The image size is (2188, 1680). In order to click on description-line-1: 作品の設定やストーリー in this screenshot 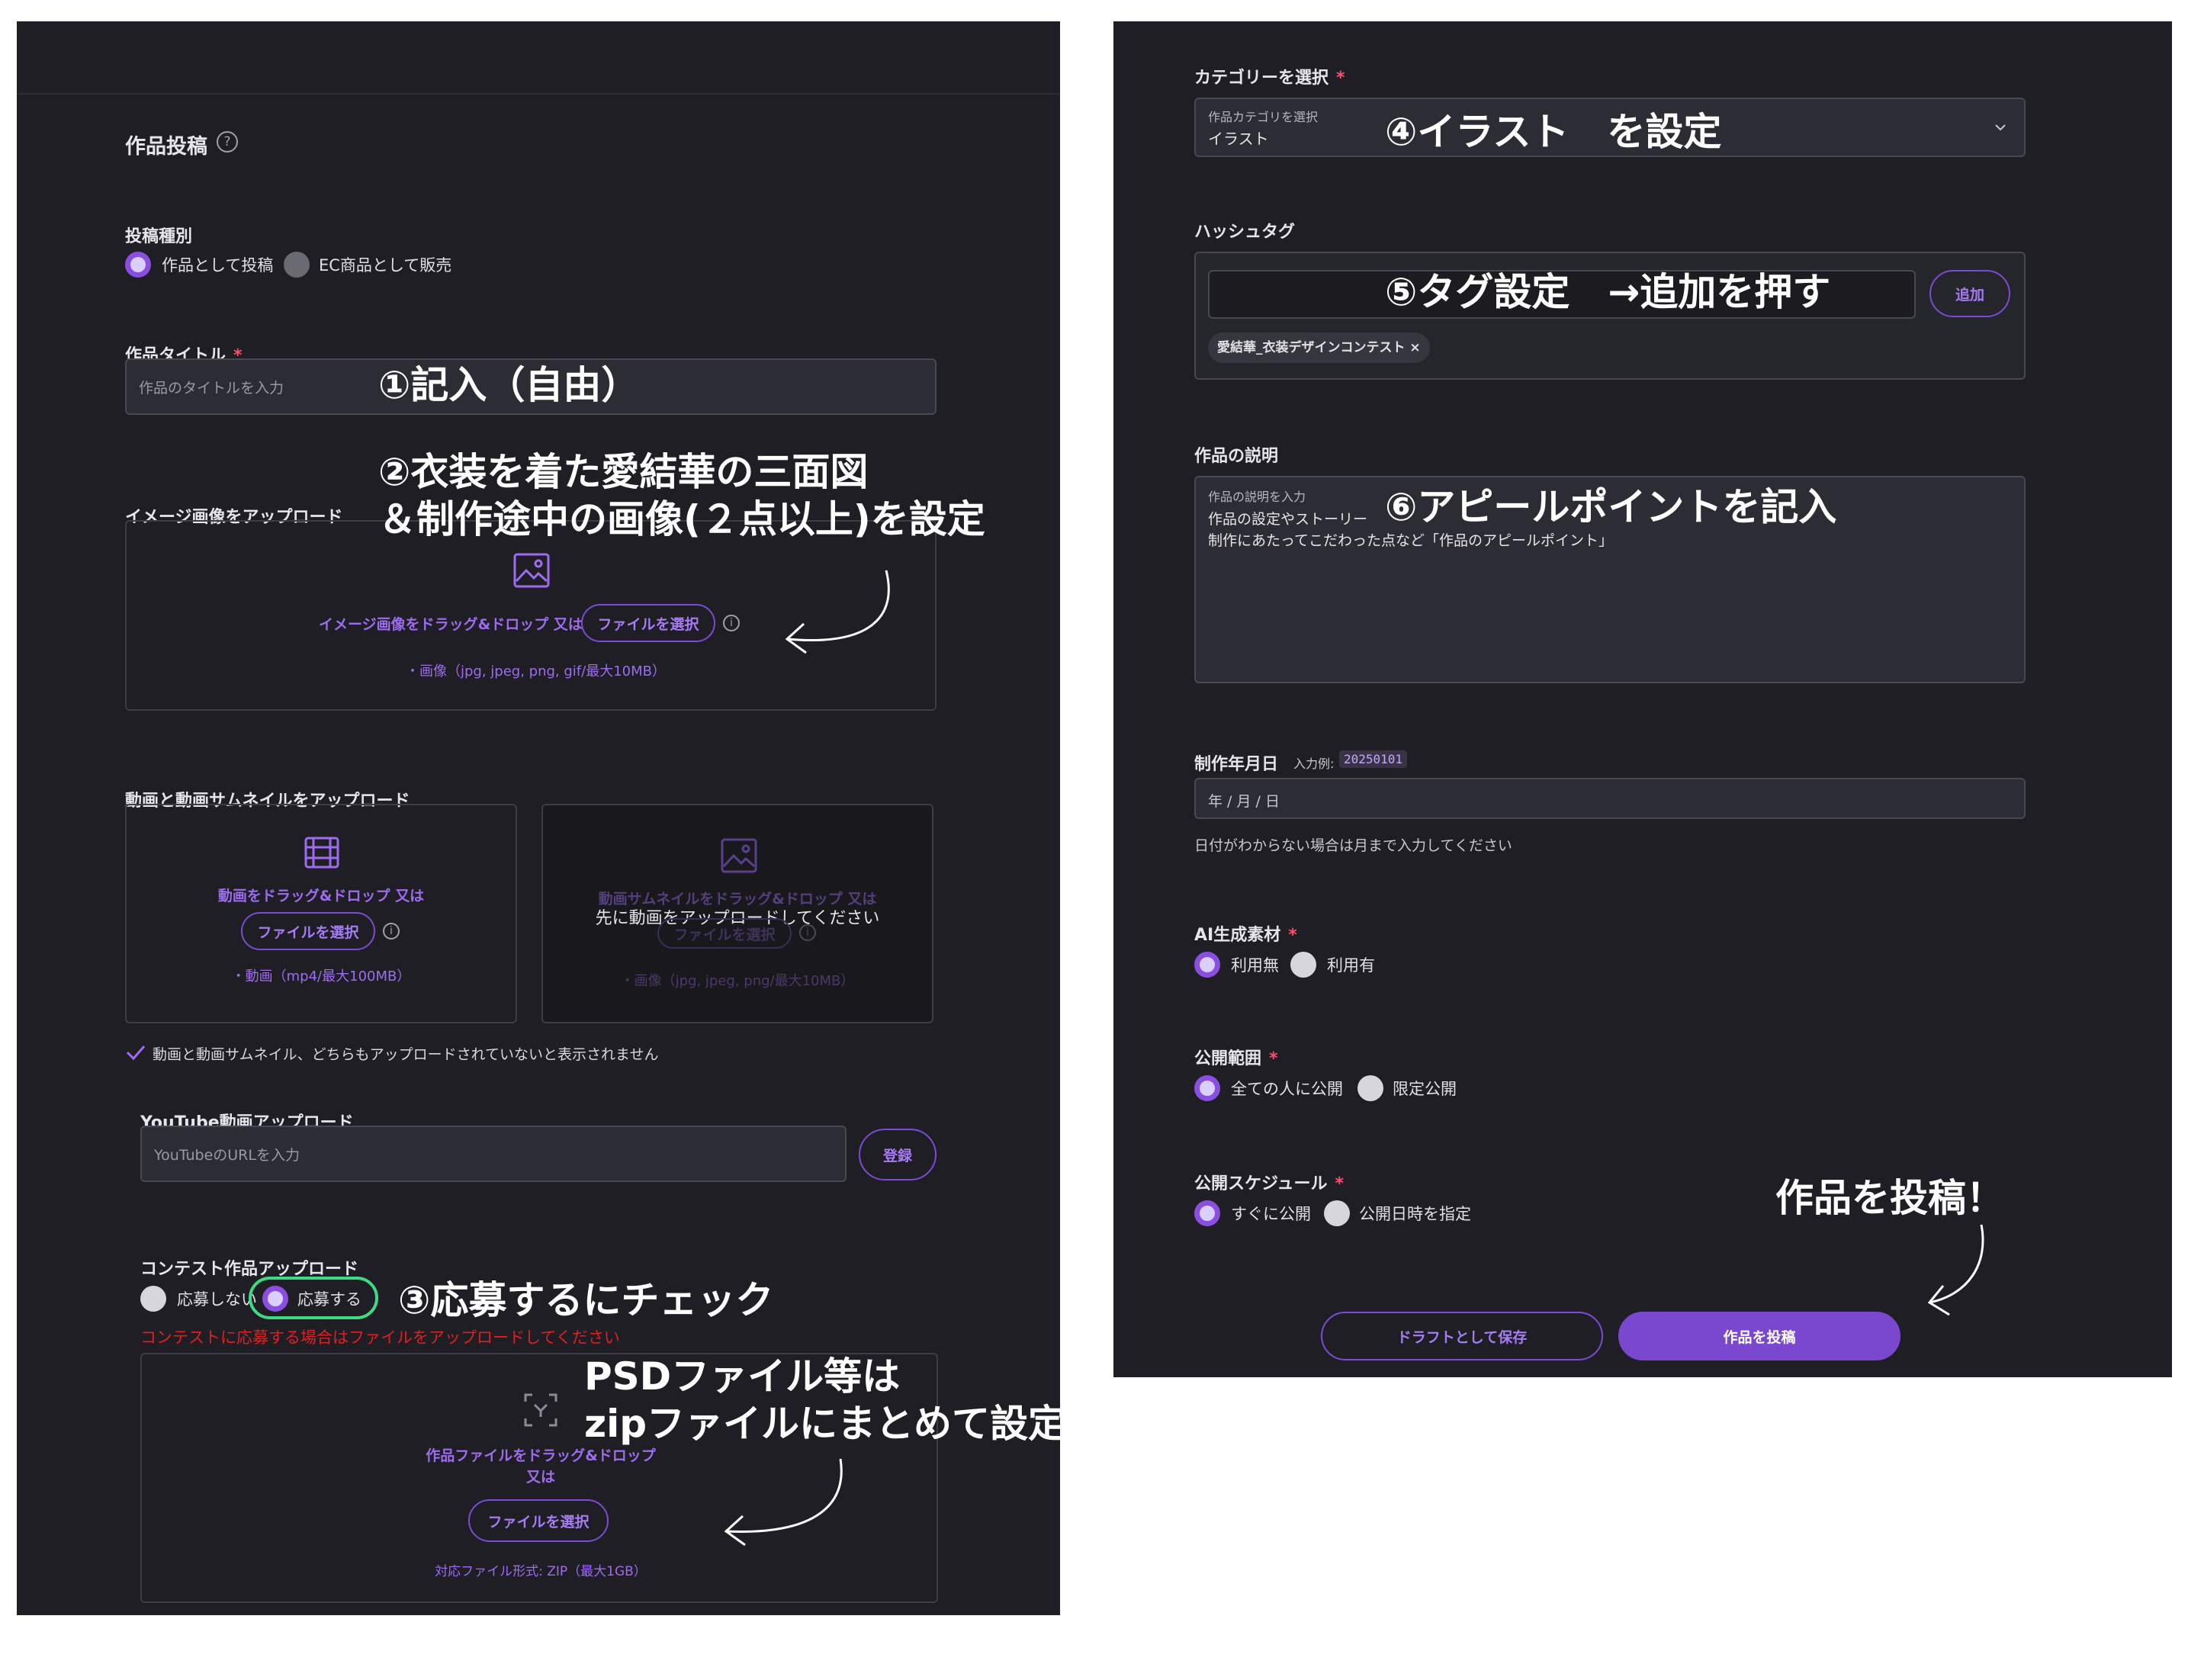, I will do `click(1288, 519)`.